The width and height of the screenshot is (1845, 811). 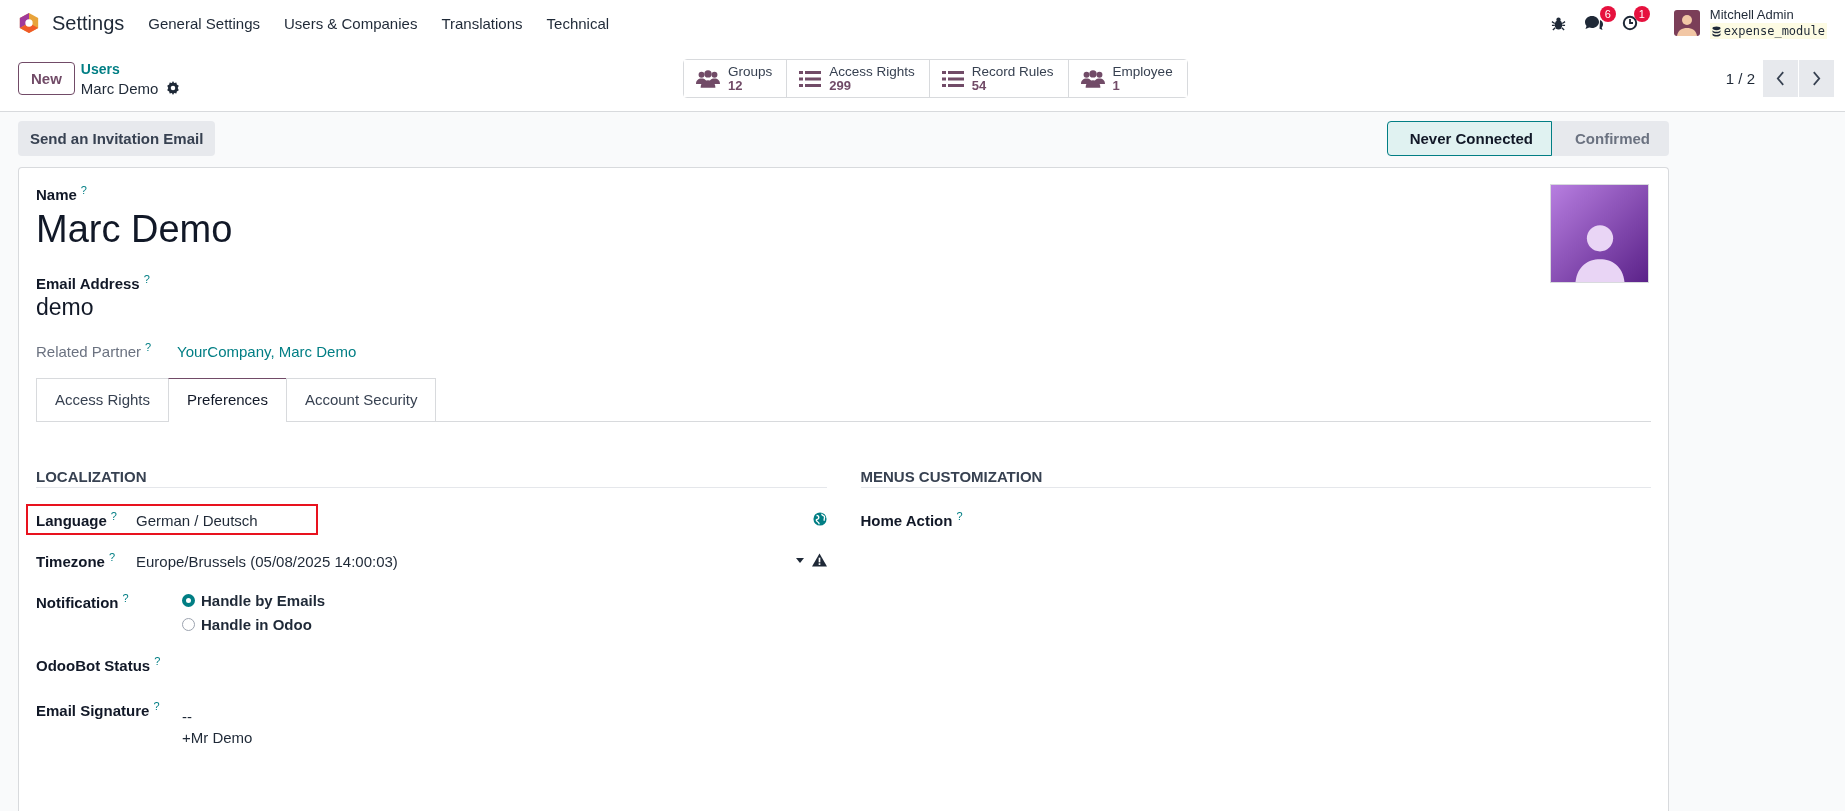 I want to click on next-button, so click(x=1816, y=78).